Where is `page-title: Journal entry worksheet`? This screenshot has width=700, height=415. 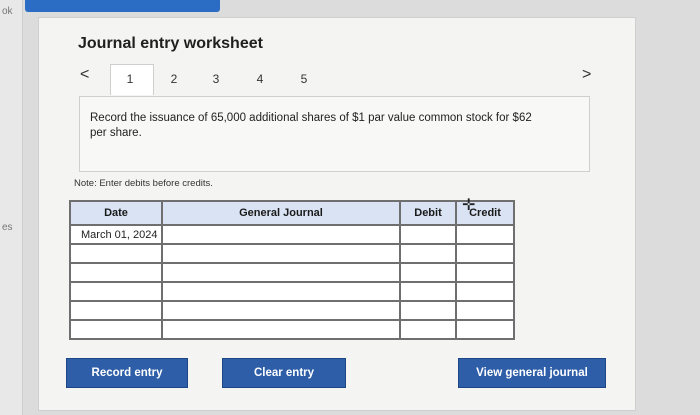 page-title: Journal entry worksheet is located at coordinates (170, 43).